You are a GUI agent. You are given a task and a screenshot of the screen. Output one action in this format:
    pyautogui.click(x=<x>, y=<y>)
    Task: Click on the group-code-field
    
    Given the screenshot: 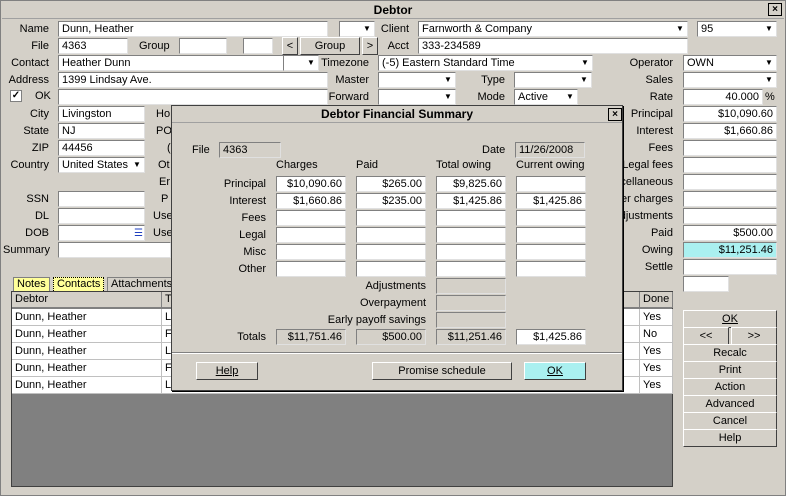 What is the action you would take?
    pyautogui.click(x=258, y=46)
    